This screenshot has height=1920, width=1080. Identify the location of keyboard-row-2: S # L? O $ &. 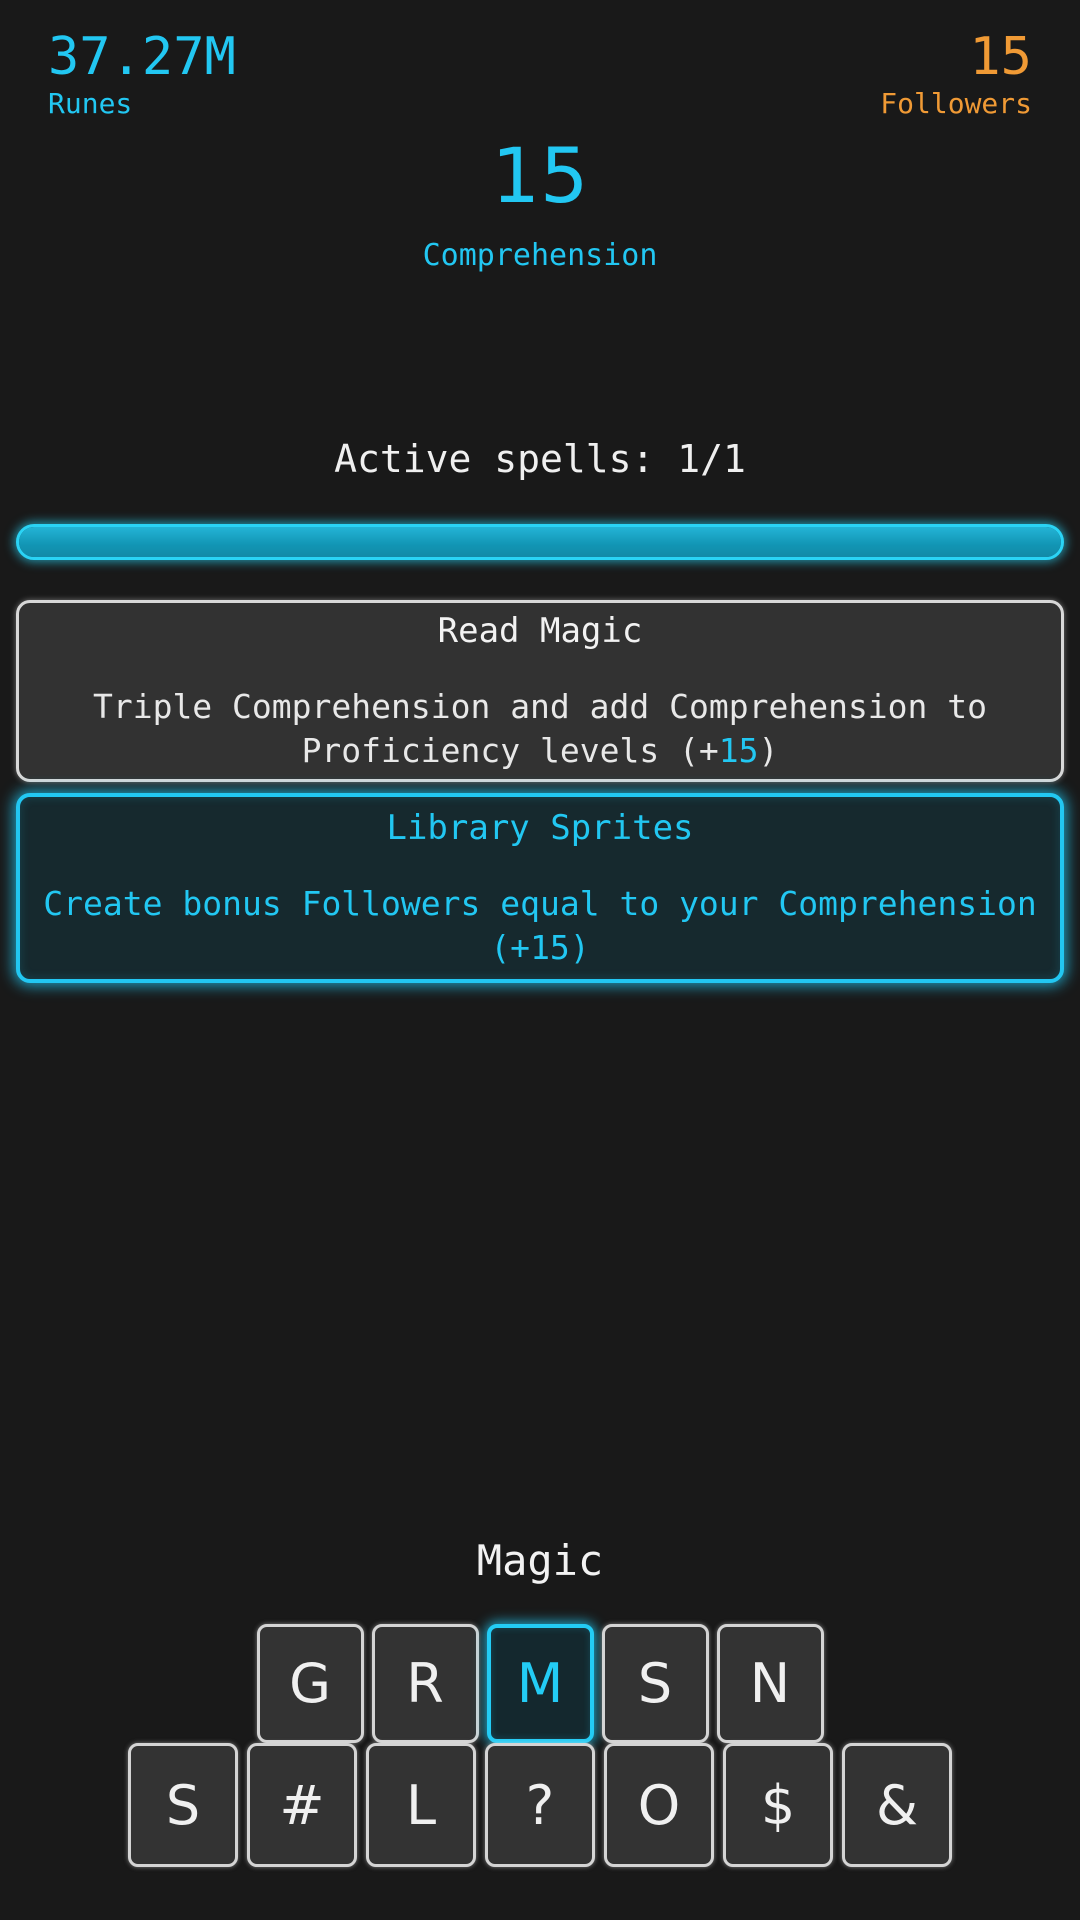
(540, 1805).